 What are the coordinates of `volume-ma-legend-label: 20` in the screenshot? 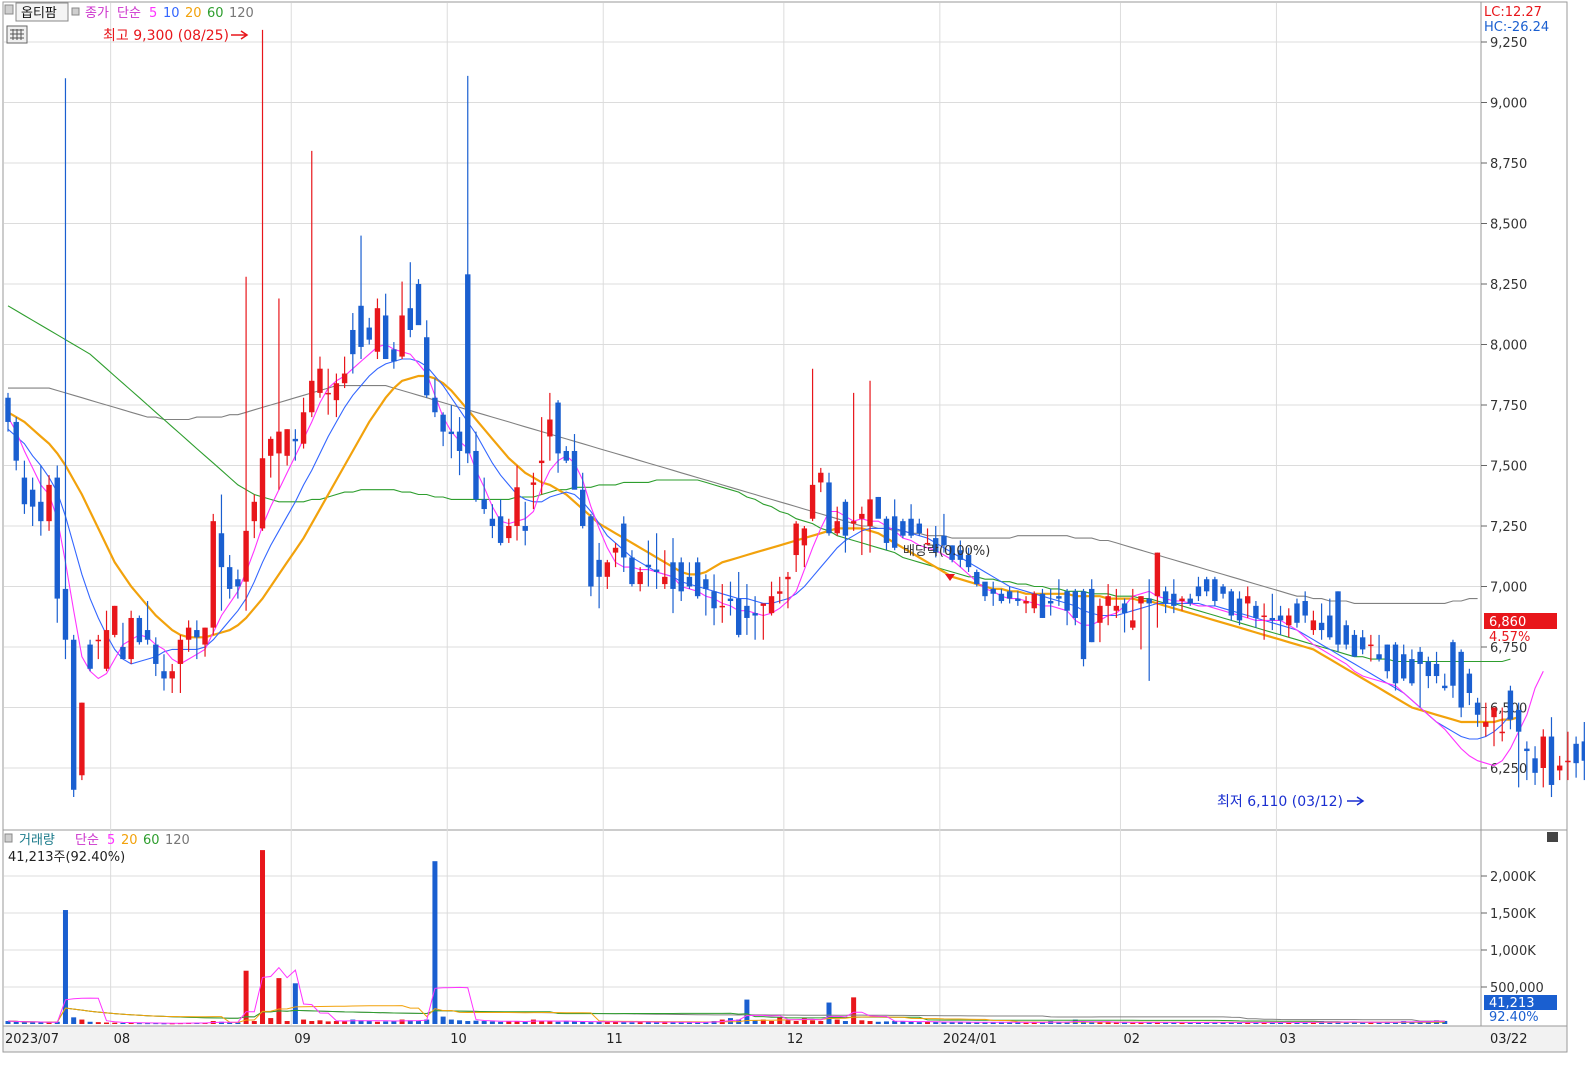 It's located at (129, 840).